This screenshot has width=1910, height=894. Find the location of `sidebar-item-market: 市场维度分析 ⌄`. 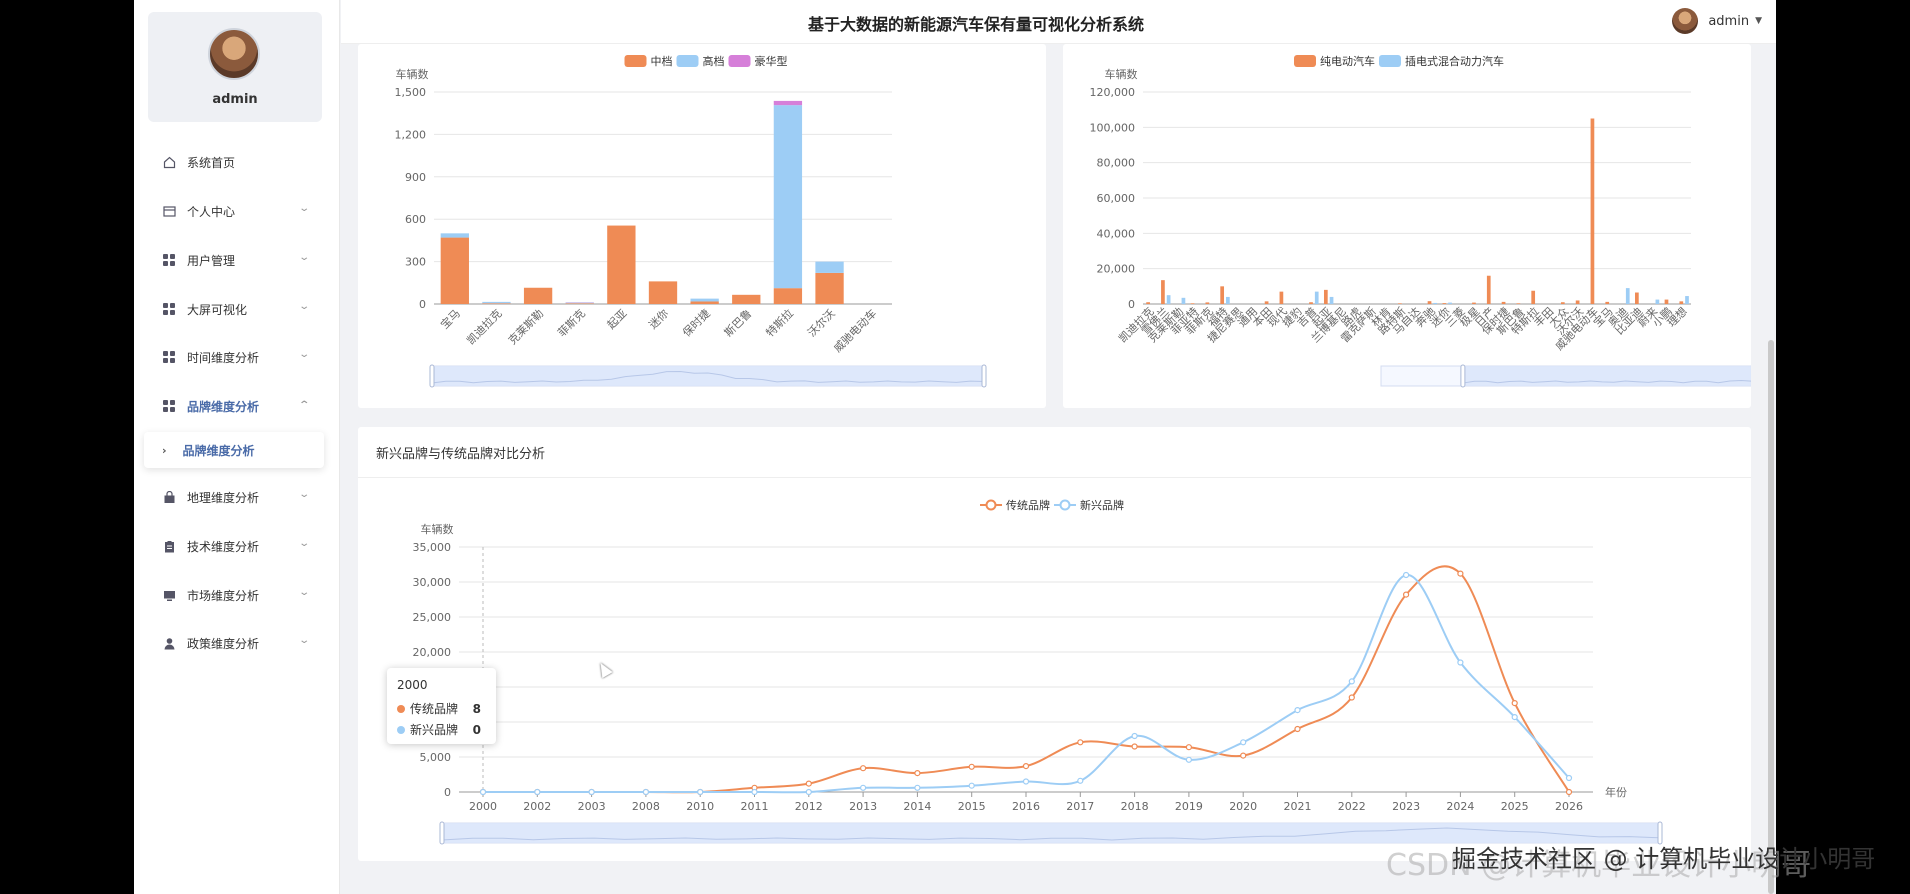

sidebar-item-market: 市场维度分析 ⌄ is located at coordinates (237, 595).